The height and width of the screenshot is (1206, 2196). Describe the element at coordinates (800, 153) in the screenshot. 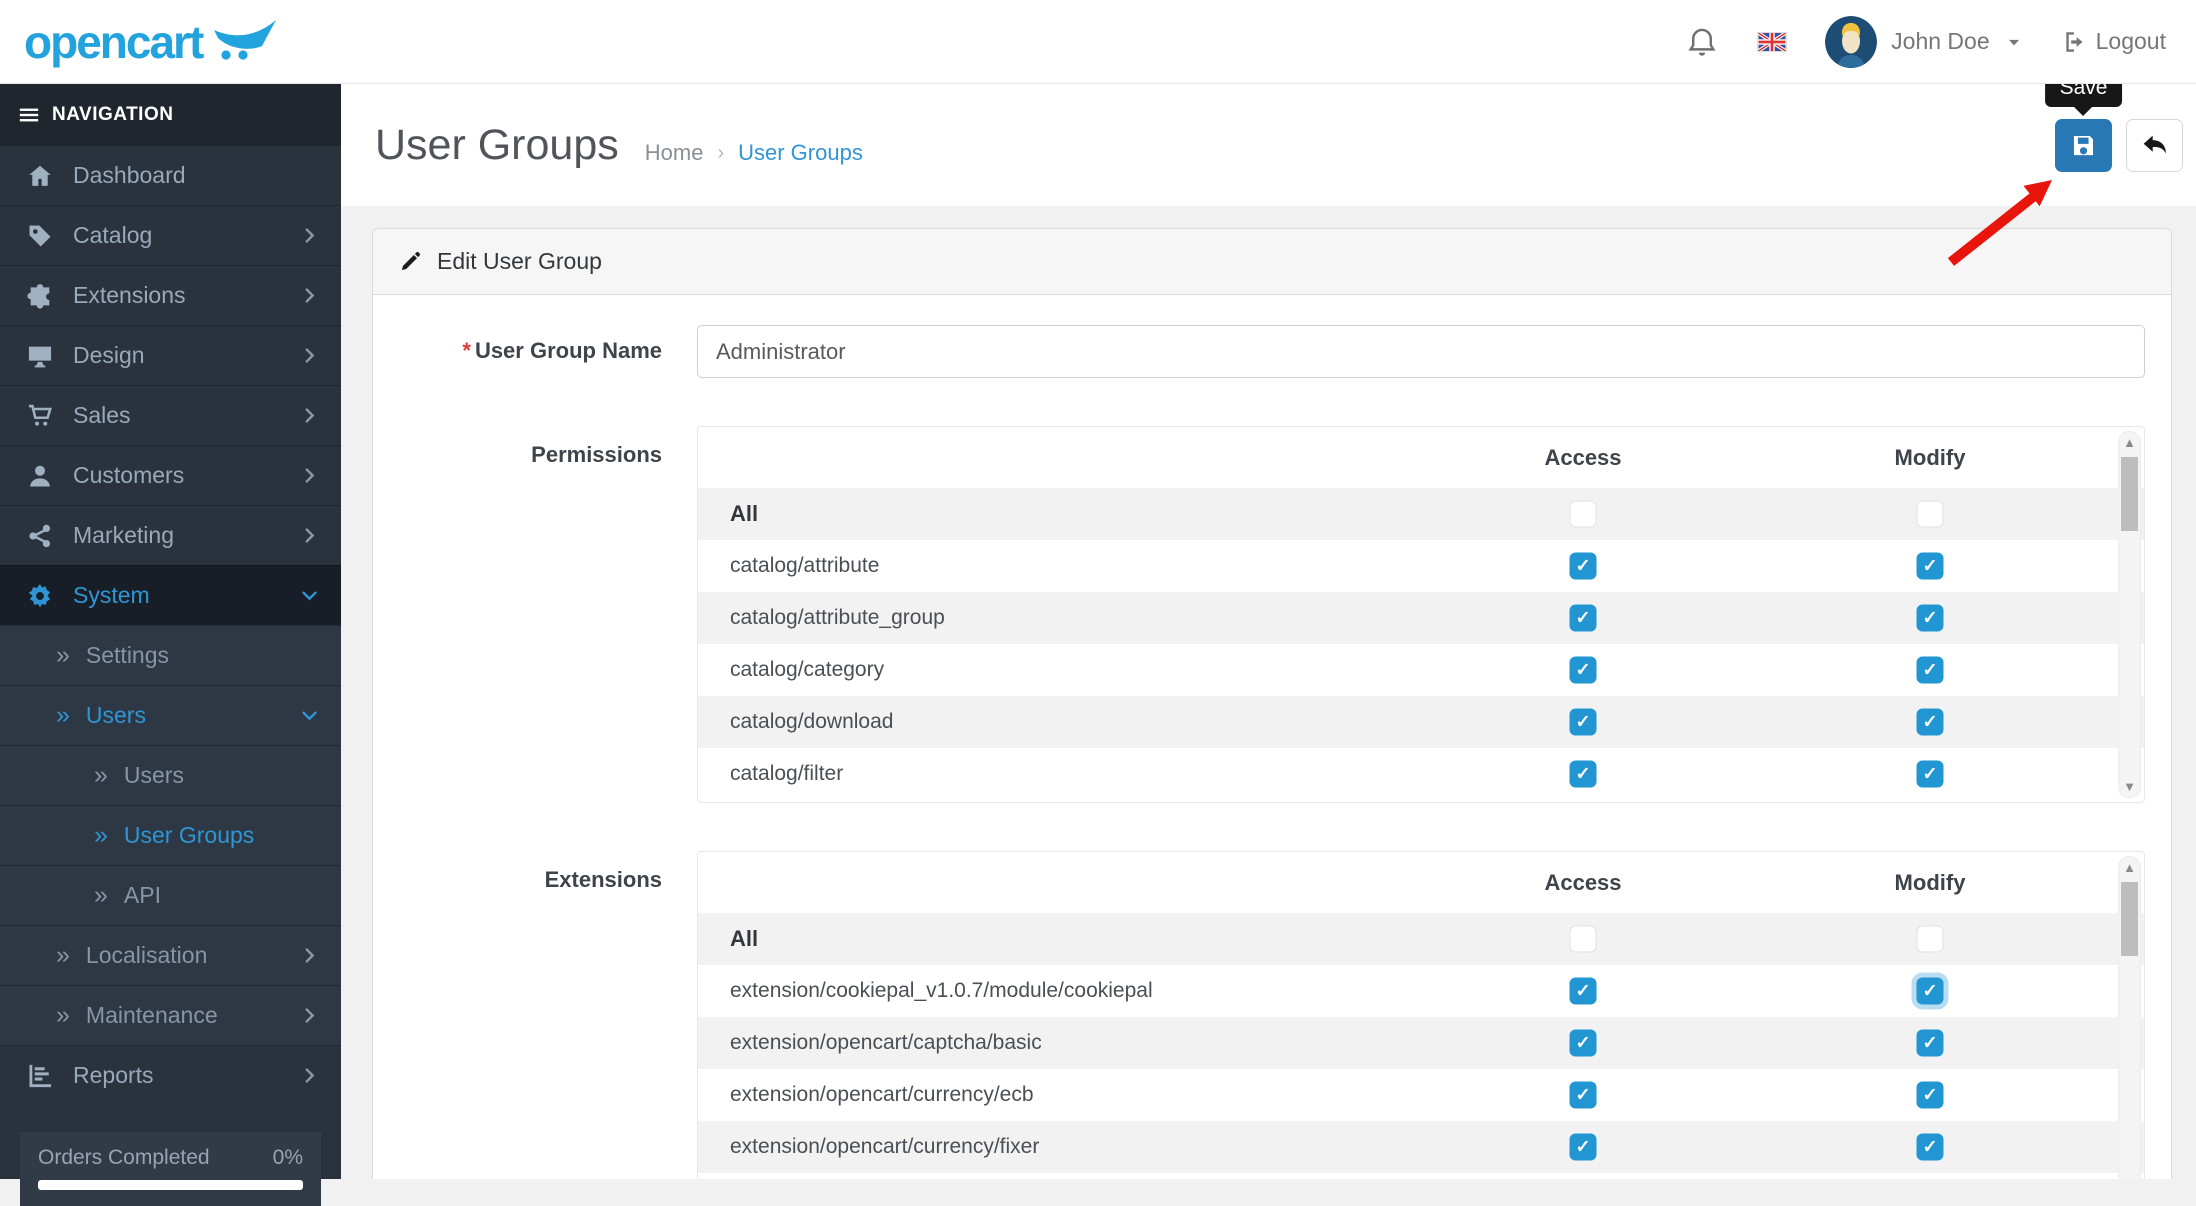

I see `breadcrumb-current-link: User Groups` at that location.